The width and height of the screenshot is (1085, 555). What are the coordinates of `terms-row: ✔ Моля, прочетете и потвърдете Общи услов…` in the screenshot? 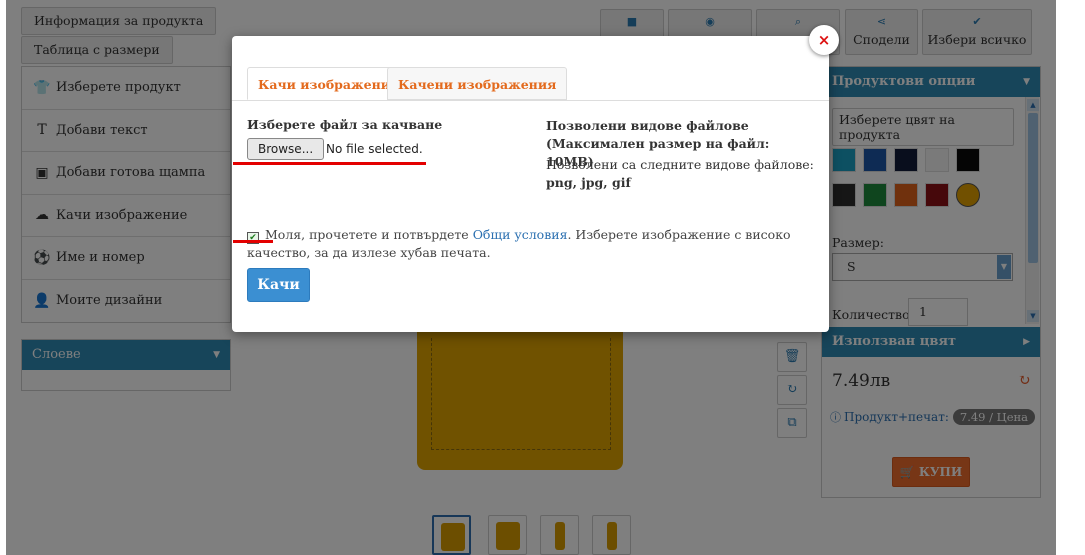 It's located at (532, 243).